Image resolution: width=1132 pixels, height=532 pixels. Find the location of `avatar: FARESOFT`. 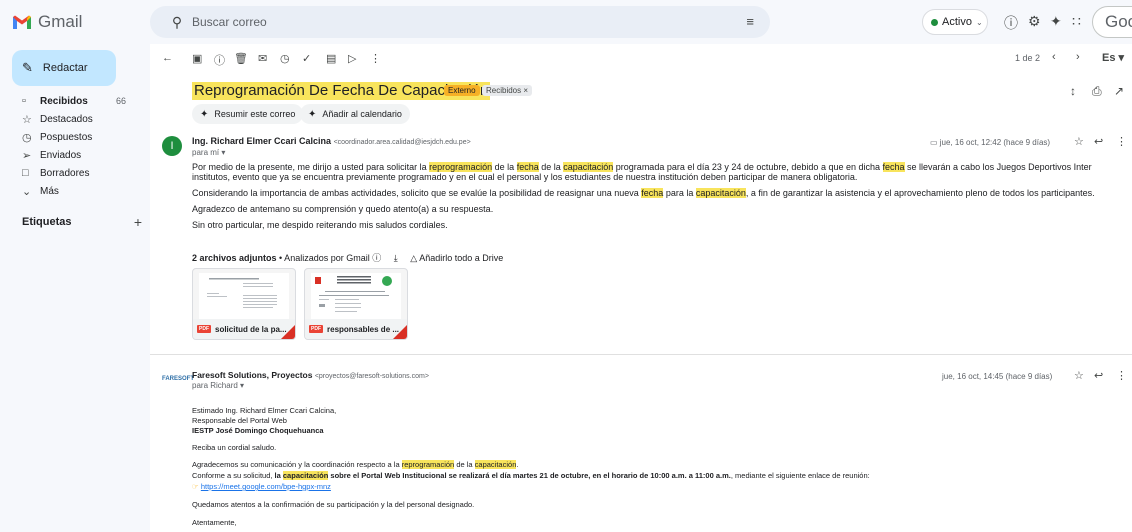

avatar: FARESOFT is located at coordinates (178, 379).